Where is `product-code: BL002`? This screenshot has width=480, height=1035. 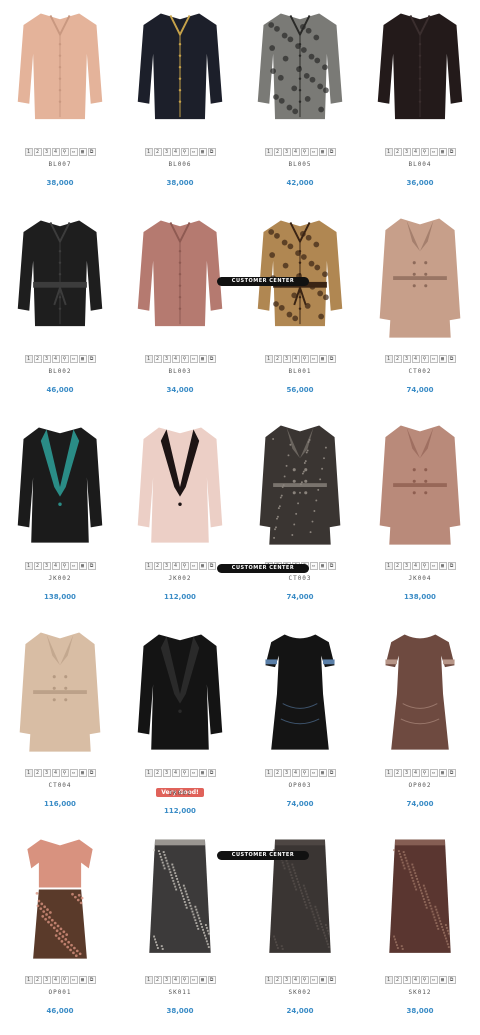
product-code: BL002 is located at coordinates (60, 371).